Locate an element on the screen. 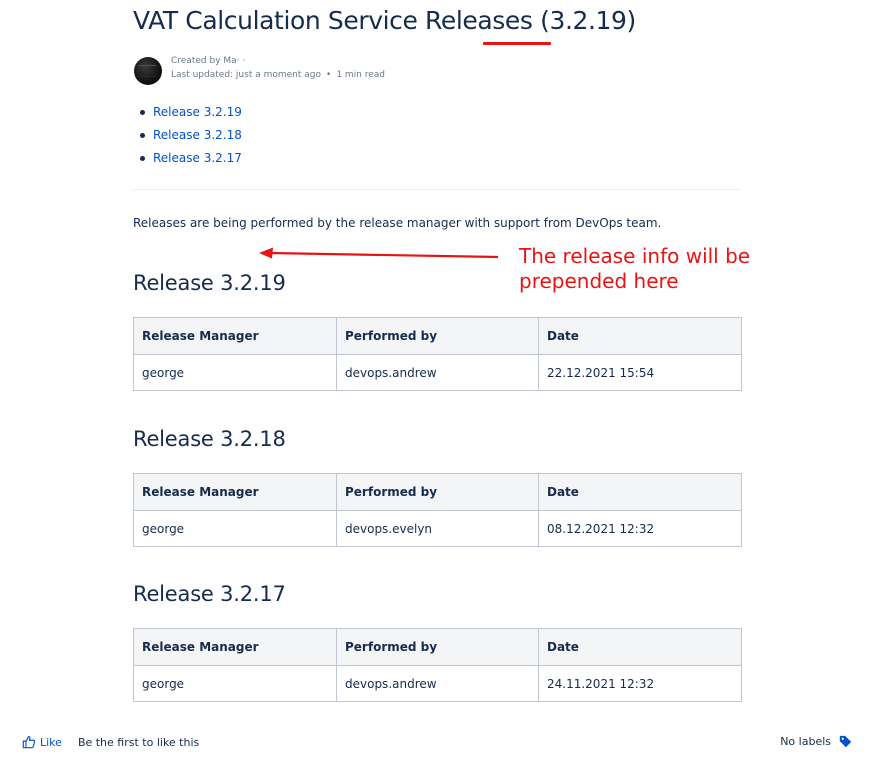 The width and height of the screenshot is (880, 764). cell-date: 08.12.2021 12:32 is located at coordinates (640, 528).